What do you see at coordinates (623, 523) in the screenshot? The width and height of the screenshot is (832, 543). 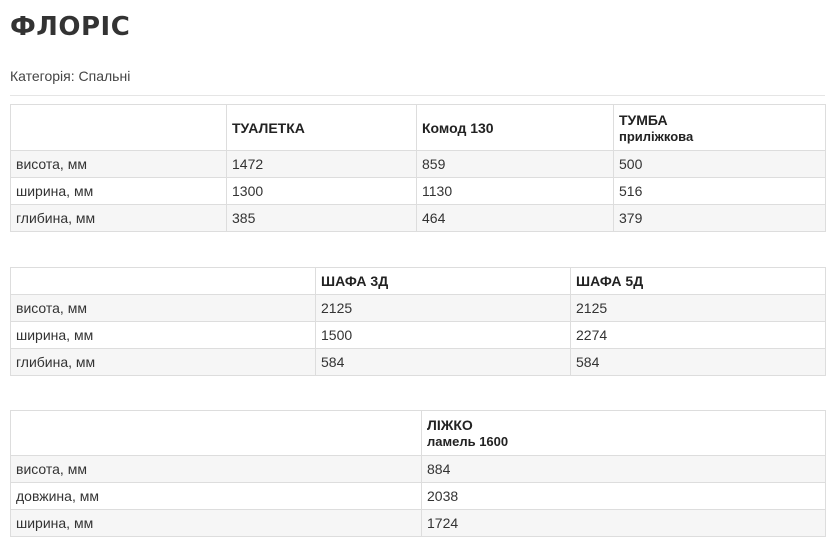 I see `table-cell: 1724` at bounding box center [623, 523].